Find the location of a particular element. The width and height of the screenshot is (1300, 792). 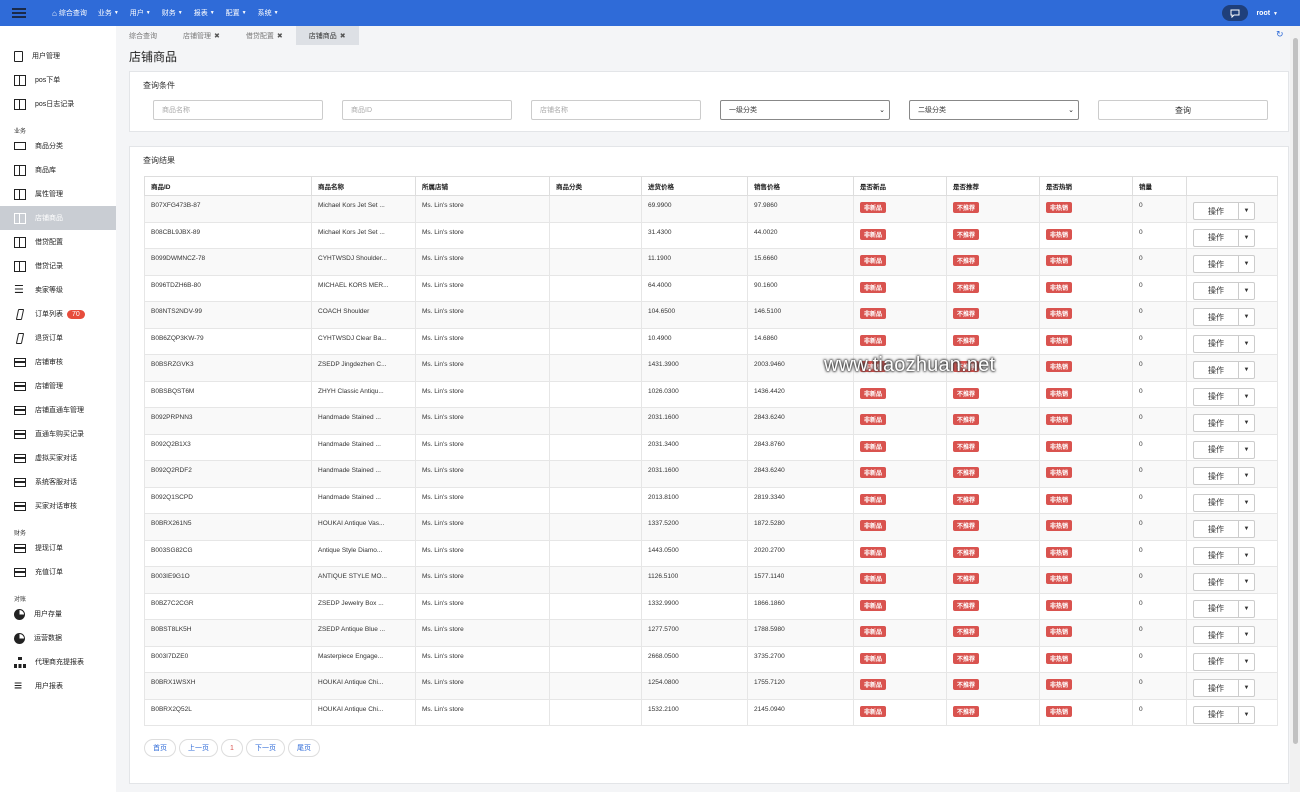

sidebar-item: 提现订单 is located at coordinates (58, 548).